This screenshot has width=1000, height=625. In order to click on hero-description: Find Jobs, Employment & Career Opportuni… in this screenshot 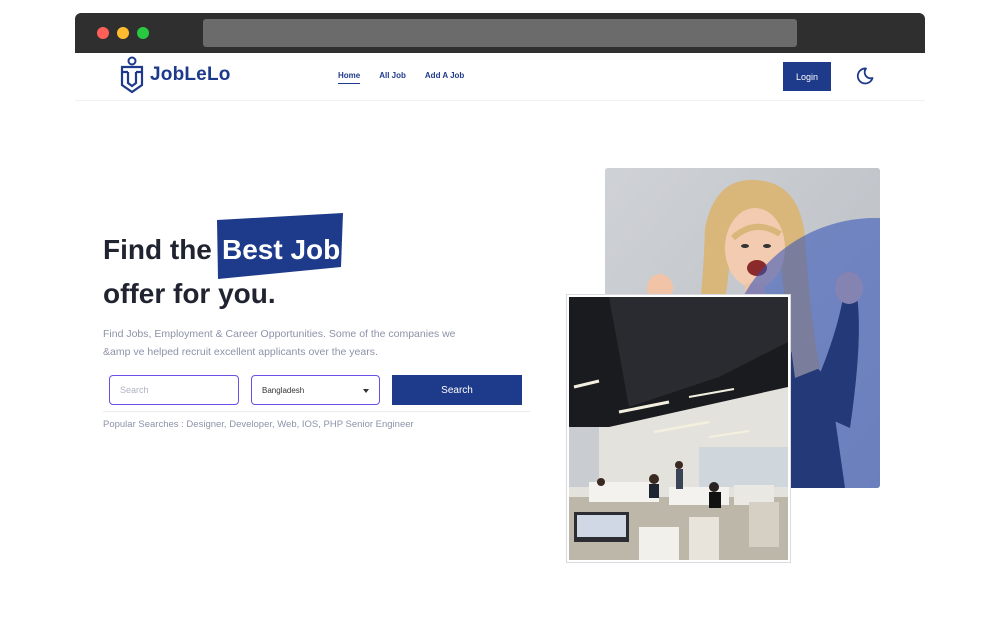, I will do `click(279, 343)`.